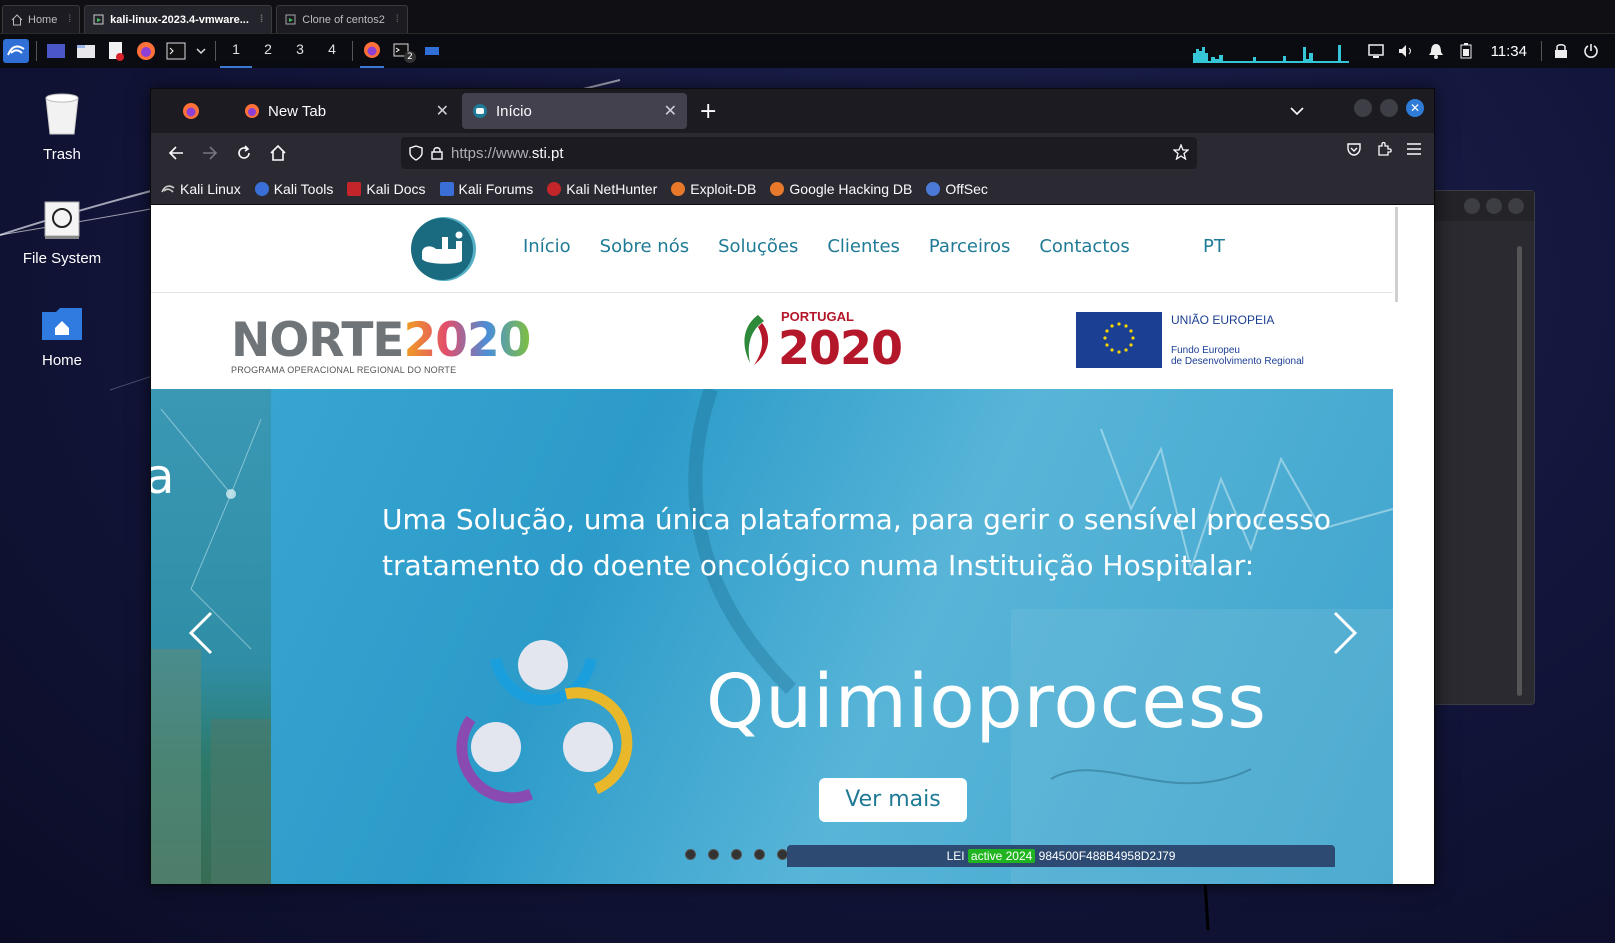 Image resolution: width=1615 pixels, height=943 pixels. Describe the element at coordinates (1519, 471) in the screenshot. I see `scrollbar` at that location.